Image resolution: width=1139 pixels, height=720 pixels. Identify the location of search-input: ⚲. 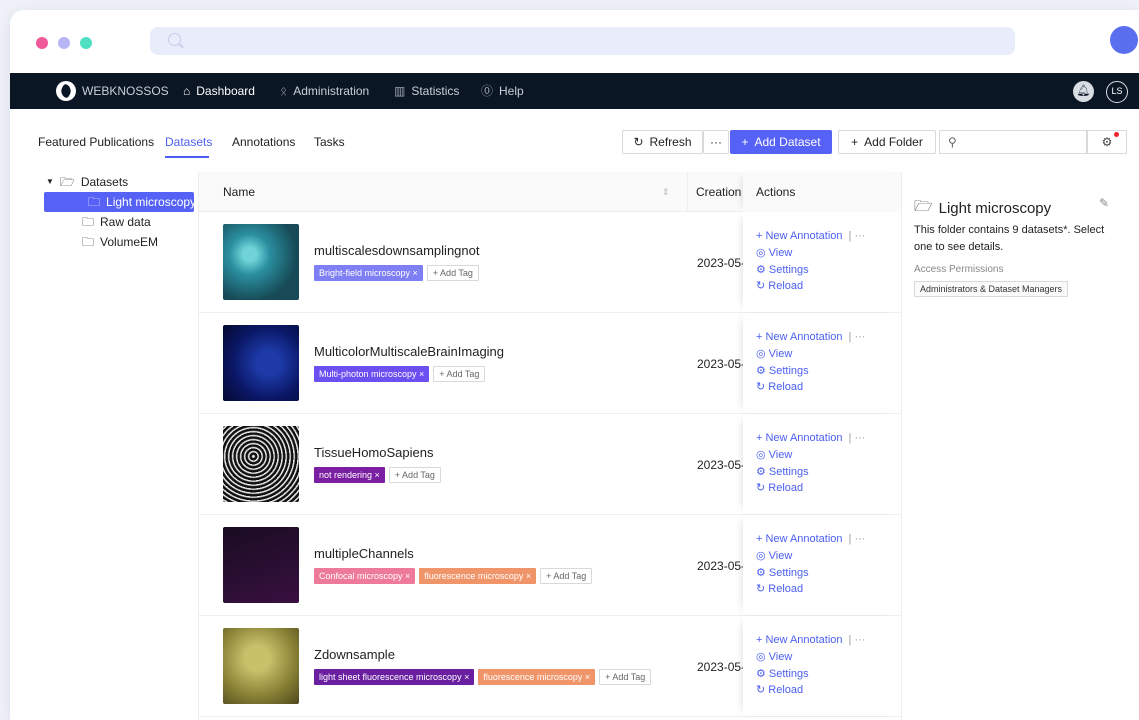
(1013, 142).